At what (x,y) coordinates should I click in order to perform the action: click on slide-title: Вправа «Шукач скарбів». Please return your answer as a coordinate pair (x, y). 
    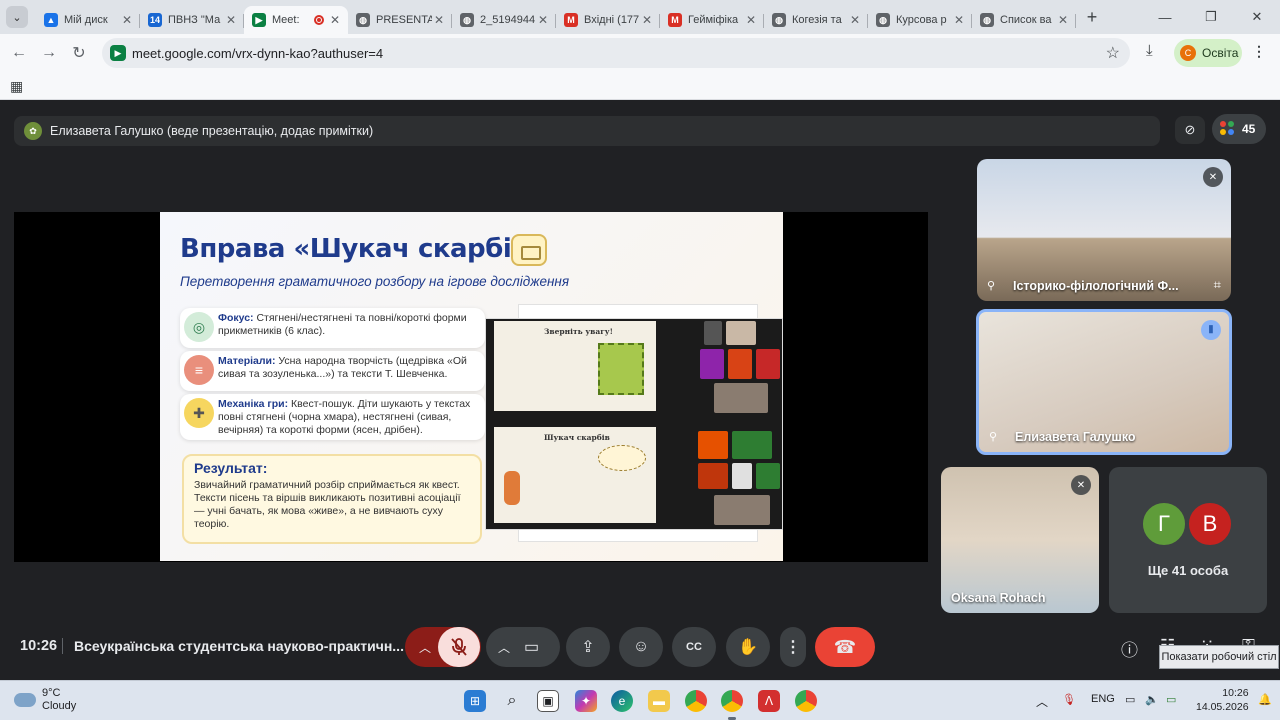
    Looking at the image, I should click on (362, 249).